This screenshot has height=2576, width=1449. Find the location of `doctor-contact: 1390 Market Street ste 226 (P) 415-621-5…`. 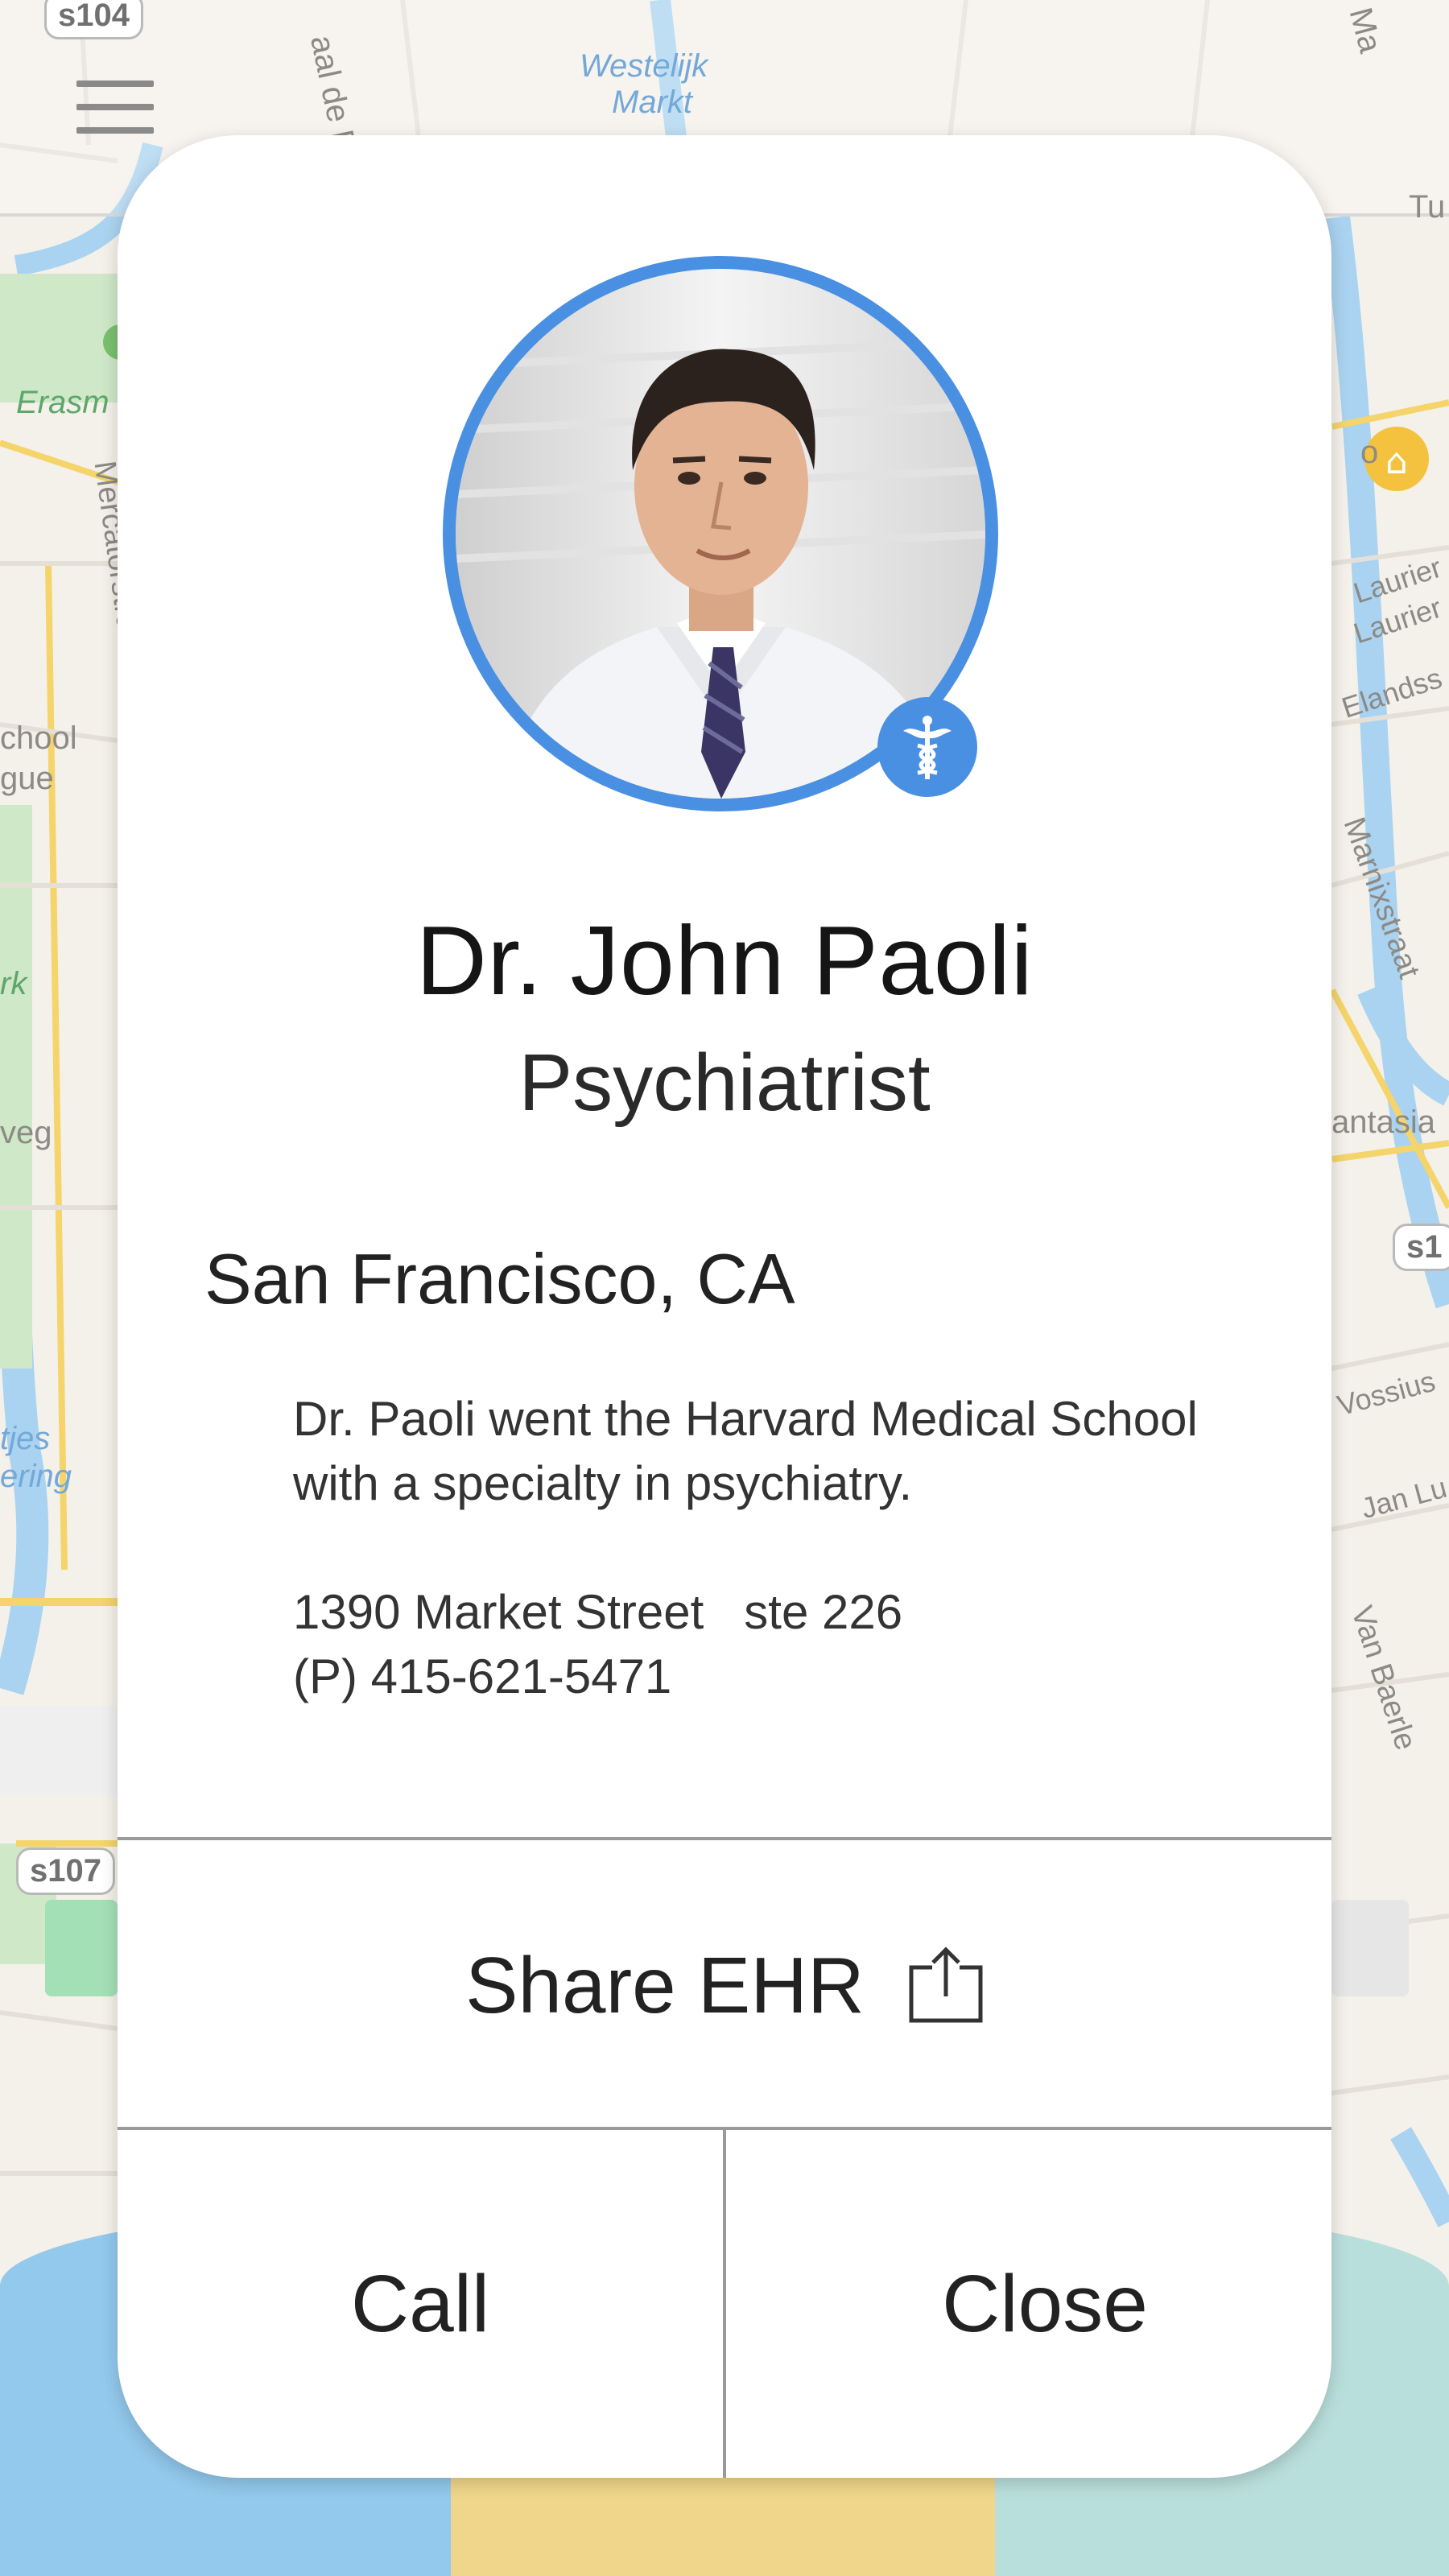

doctor-contact: 1390 Market Street ste 226 (P) 415-621-5… is located at coordinates (597, 1644).